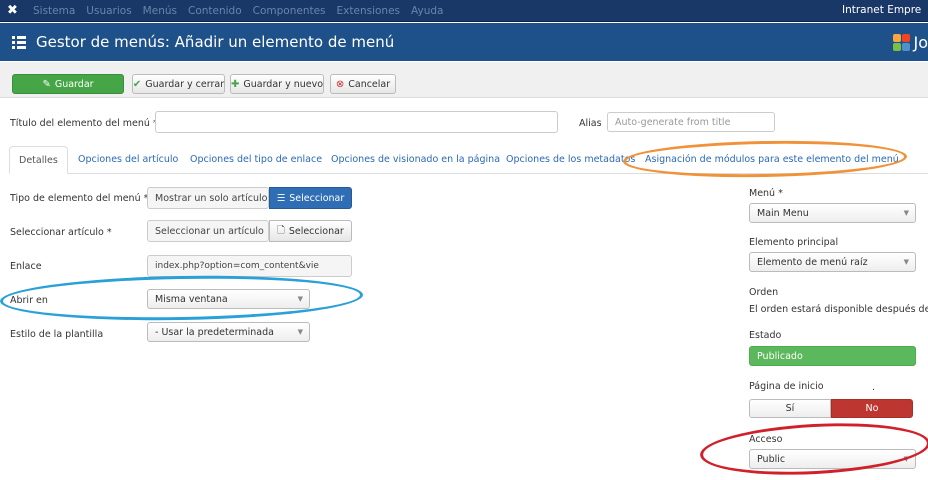 The width and height of the screenshot is (928, 480). I want to click on cancel-label: Cancelar, so click(369, 84).